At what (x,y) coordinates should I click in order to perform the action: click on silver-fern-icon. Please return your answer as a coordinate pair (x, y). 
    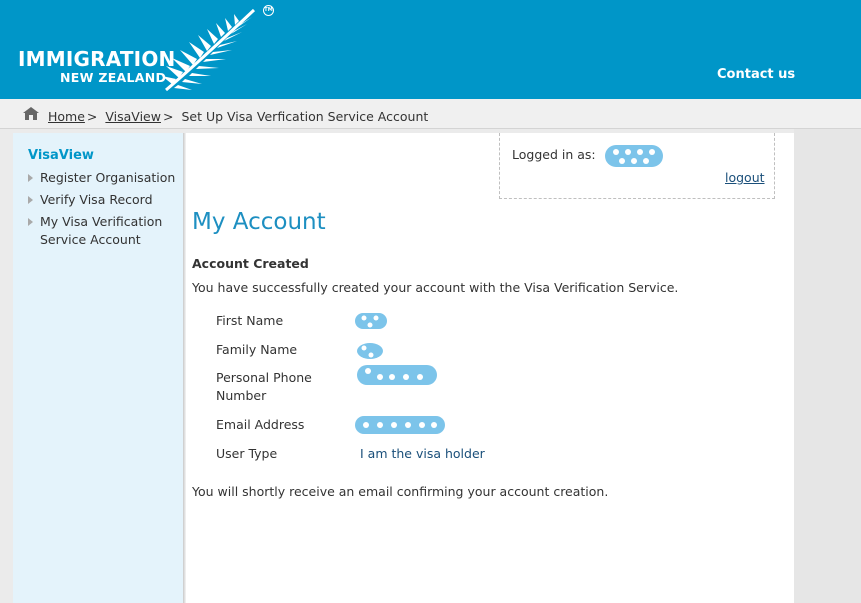
    Looking at the image, I should click on (209, 50).